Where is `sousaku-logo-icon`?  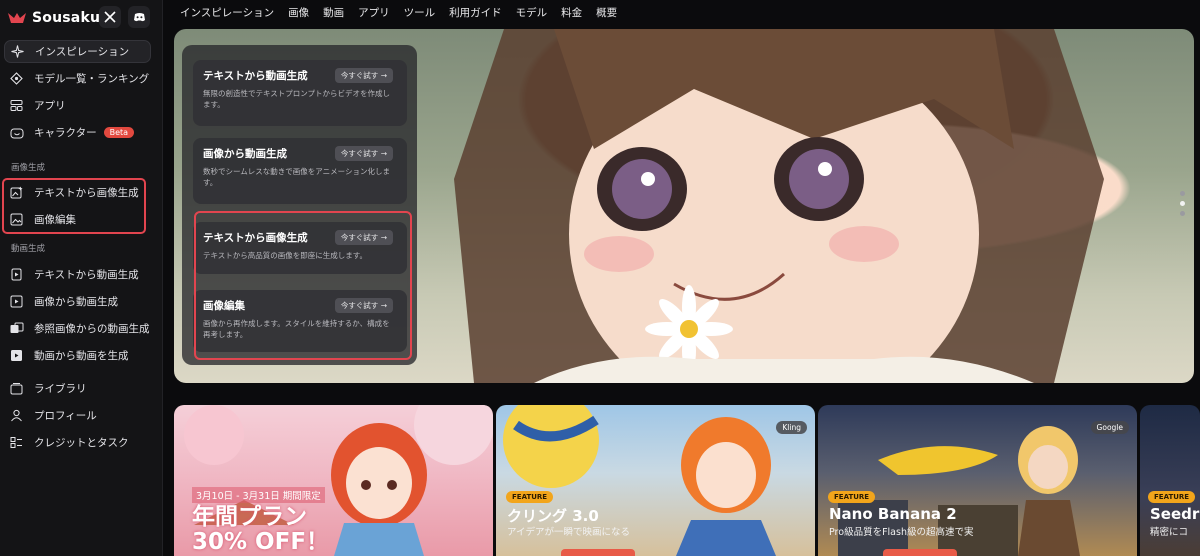 sousaku-logo-icon is located at coordinates (17, 18).